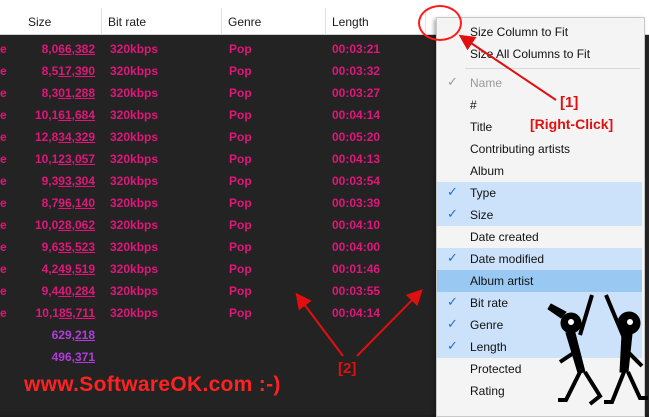  Describe the element at coordinates (539, 149) in the screenshot. I see `menu-item-contributing-artists: Contributing artists` at that location.